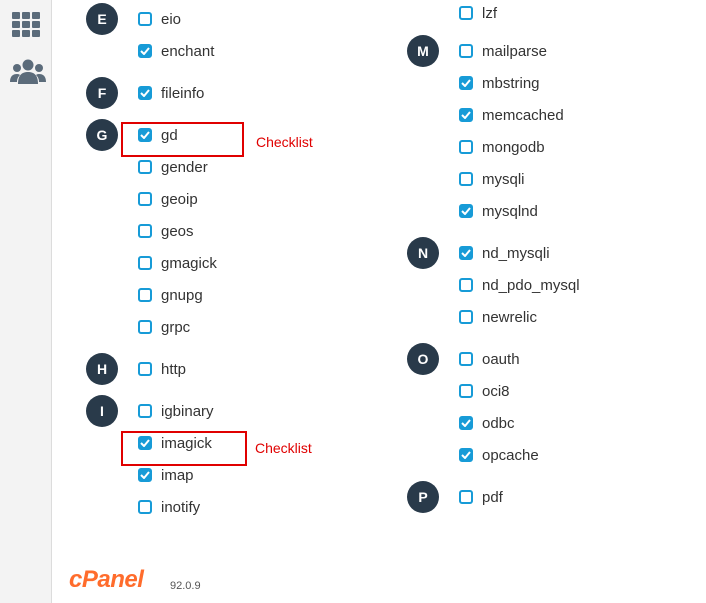  What do you see at coordinates (176, 327) in the screenshot?
I see `extension-label: grpc` at bounding box center [176, 327].